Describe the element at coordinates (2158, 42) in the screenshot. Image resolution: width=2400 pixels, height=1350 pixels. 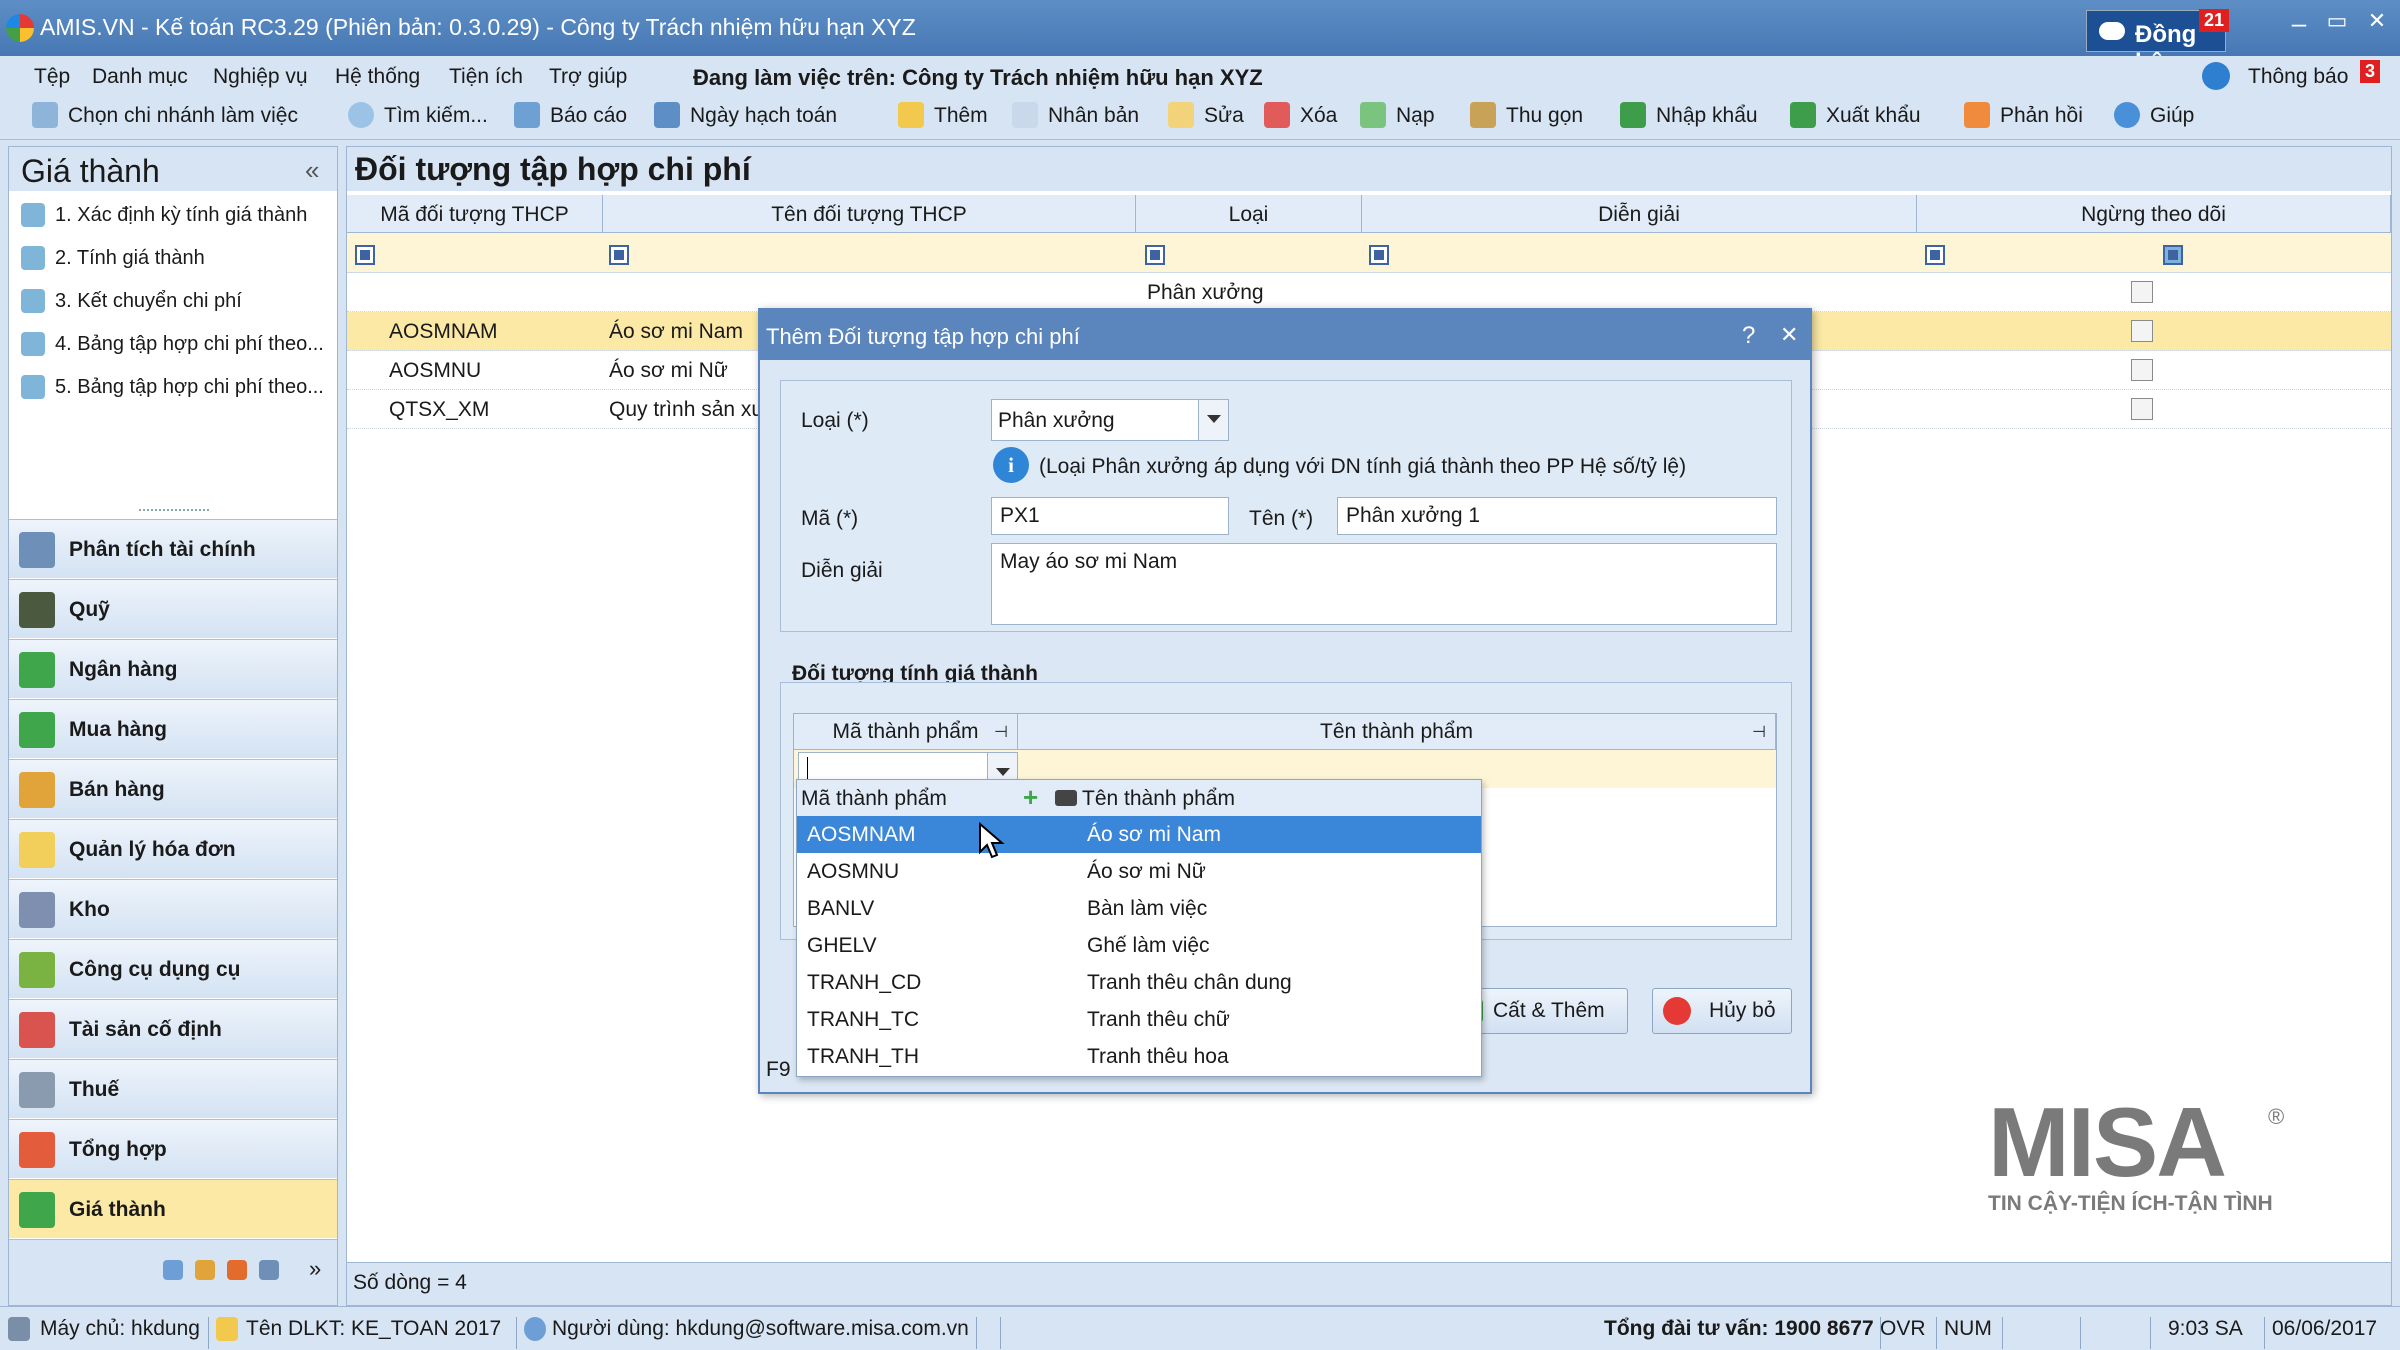
I see `sync-button: Đồng bộ 21` at that location.